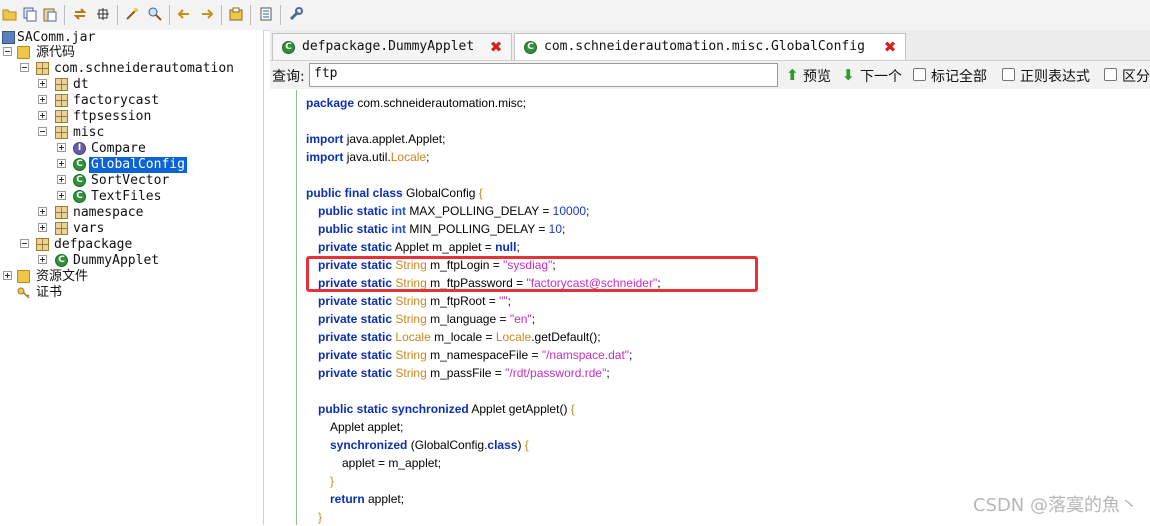 The height and width of the screenshot is (526, 1150). What do you see at coordinates (130, 245) in the screenshot?
I see `tree-node-defpackage: defpackage` at bounding box center [130, 245].